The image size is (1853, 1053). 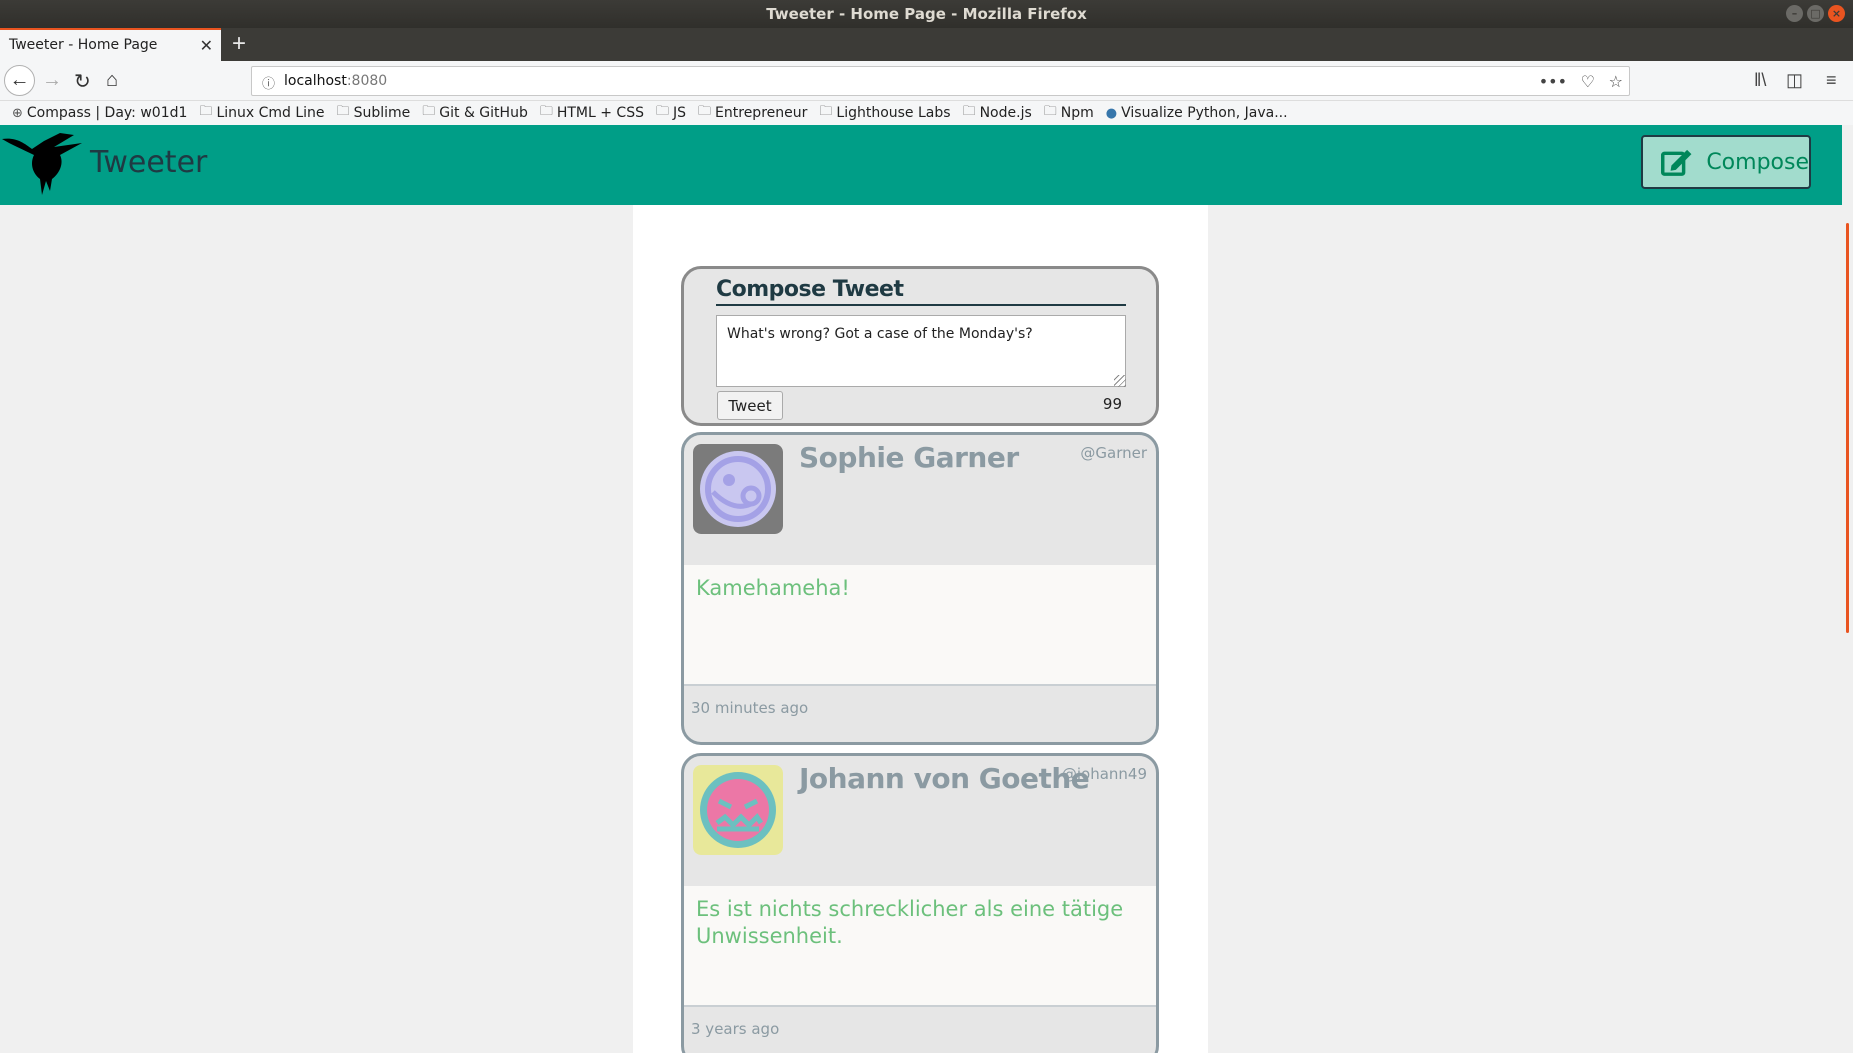 I want to click on forward-icon: →, so click(x=52, y=80).